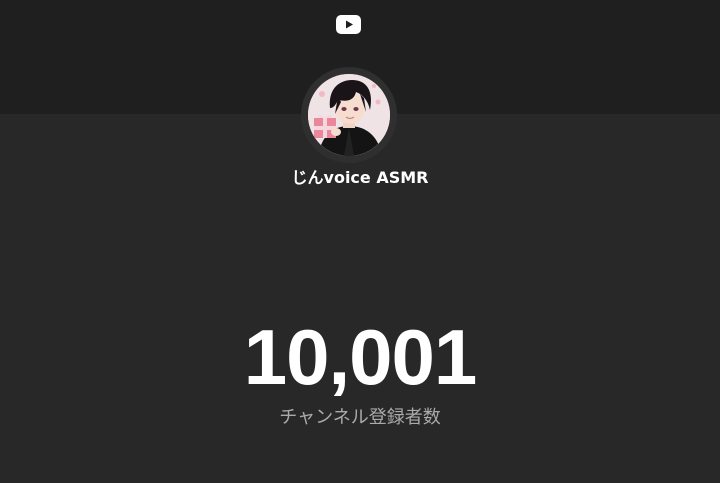 Image resolution: width=720 pixels, height=483 pixels. I want to click on subscriber-count-label: チャンネル登録者数, so click(360, 417).